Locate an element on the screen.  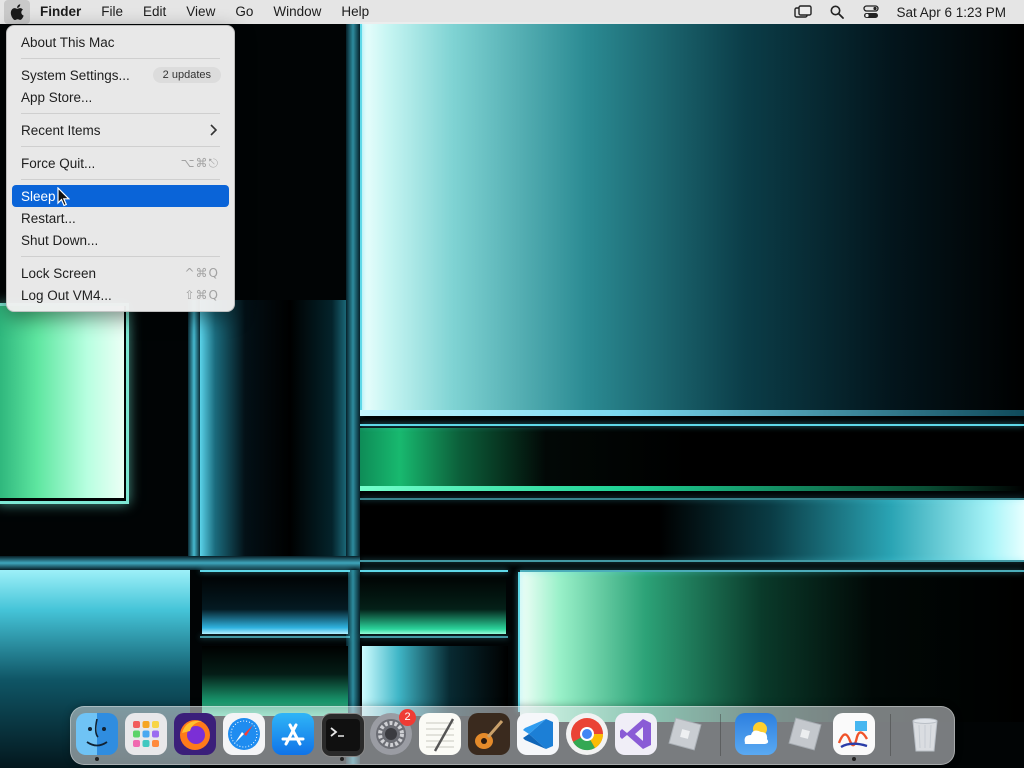
guitar-icon is located at coordinates (489, 734).